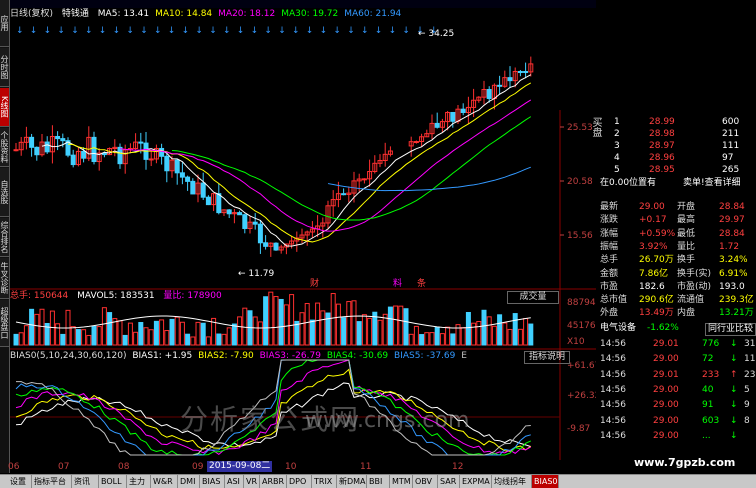 The image size is (756, 488). What do you see at coordinates (198, 467) in the screenshot?
I see `x-axis-label-3: 09` at bounding box center [198, 467].